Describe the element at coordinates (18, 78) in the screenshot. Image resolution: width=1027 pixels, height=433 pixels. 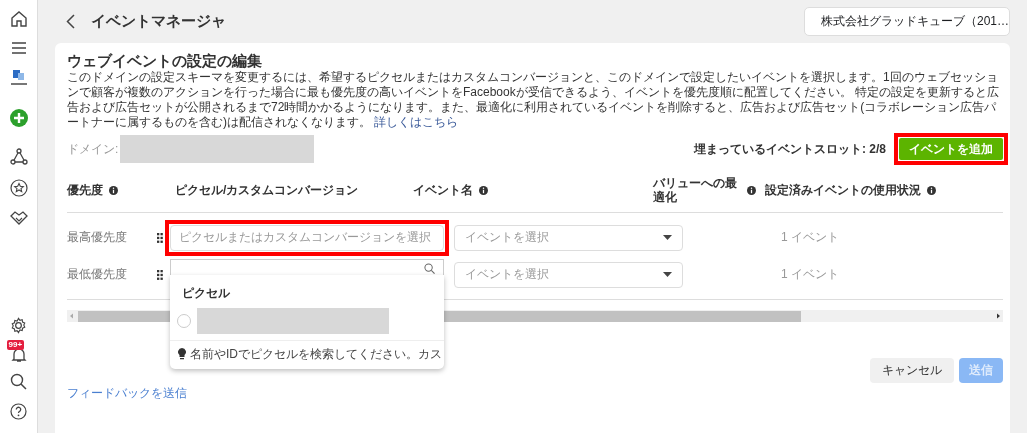
I see `company-logo-icon` at that location.